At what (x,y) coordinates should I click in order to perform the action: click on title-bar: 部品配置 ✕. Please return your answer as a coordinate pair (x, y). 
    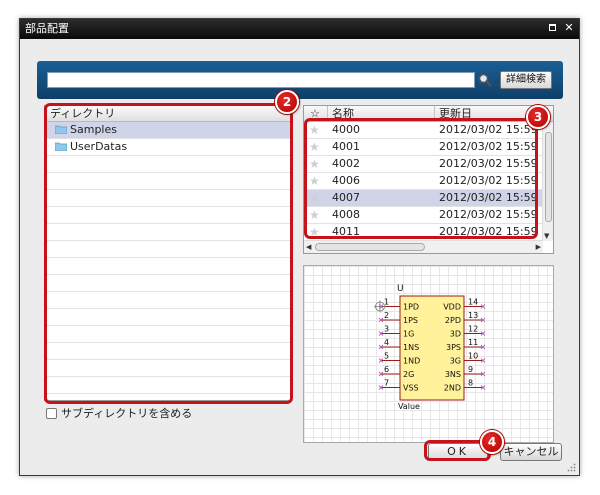
    Looking at the image, I should click on (299, 29).